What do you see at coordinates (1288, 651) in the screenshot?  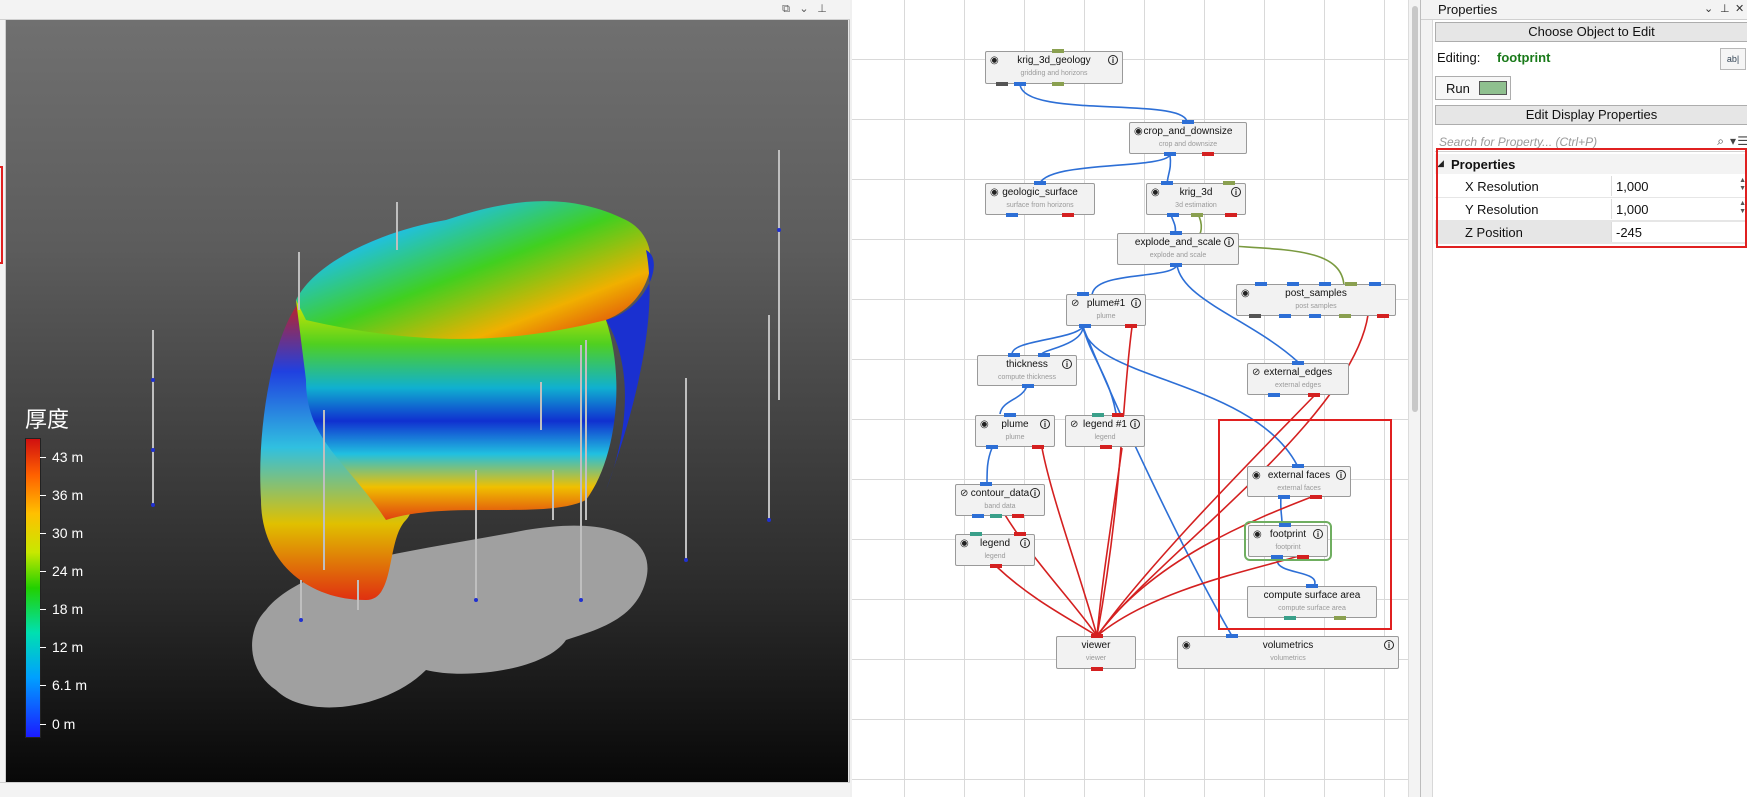 I see `node-volumetrics: ◉ volumetrics volumetrics i` at bounding box center [1288, 651].